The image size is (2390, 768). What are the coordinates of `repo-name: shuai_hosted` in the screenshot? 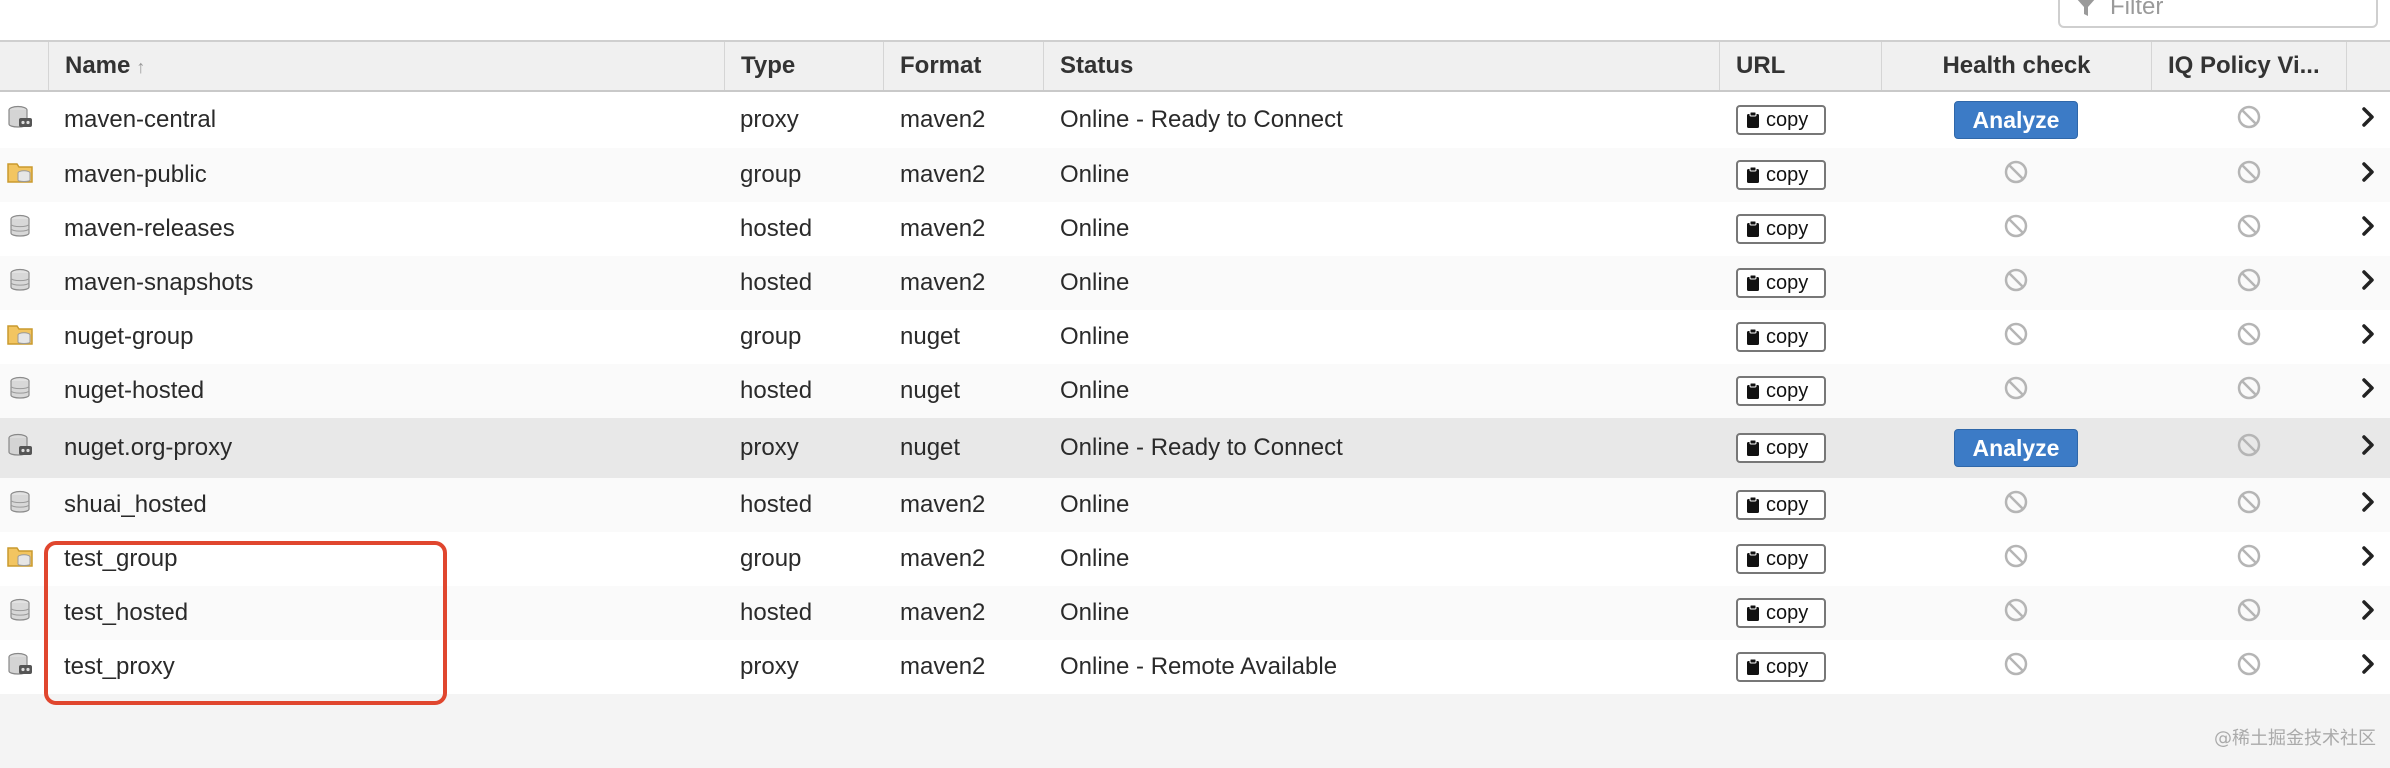 It's located at (135, 504).